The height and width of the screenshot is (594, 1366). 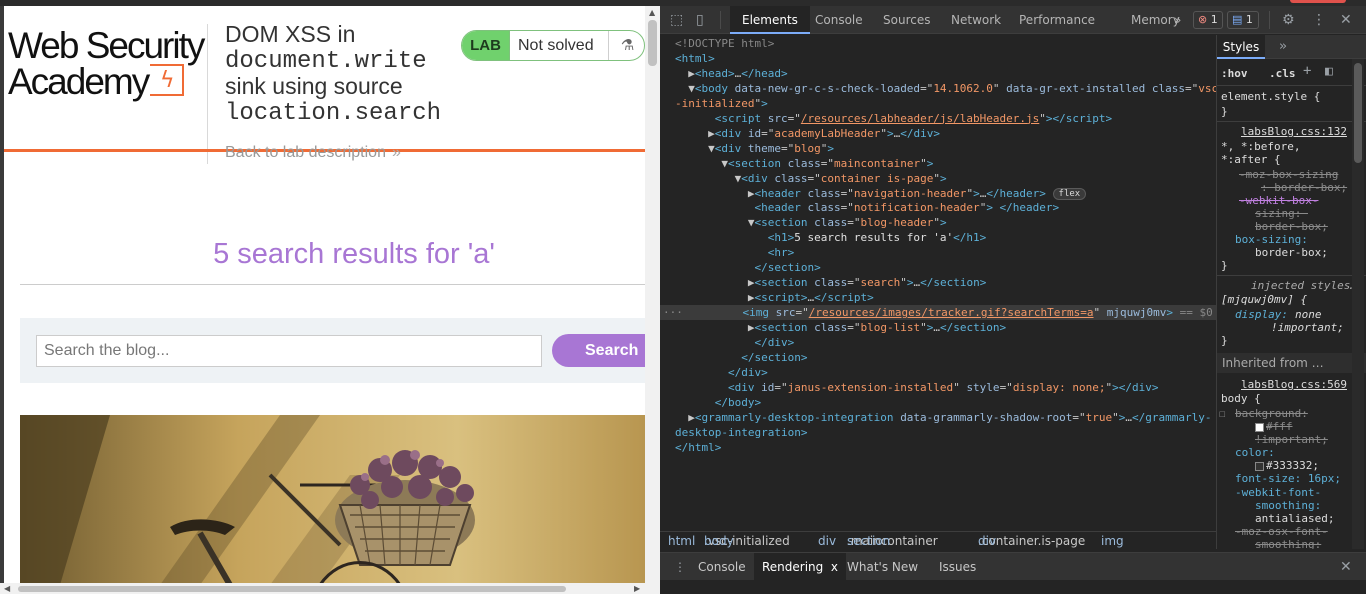 What do you see at coordinates (1346, 567) in the screenshot?
I see `close-drawer-icon: ✕` at bounding box center [1346, 567].